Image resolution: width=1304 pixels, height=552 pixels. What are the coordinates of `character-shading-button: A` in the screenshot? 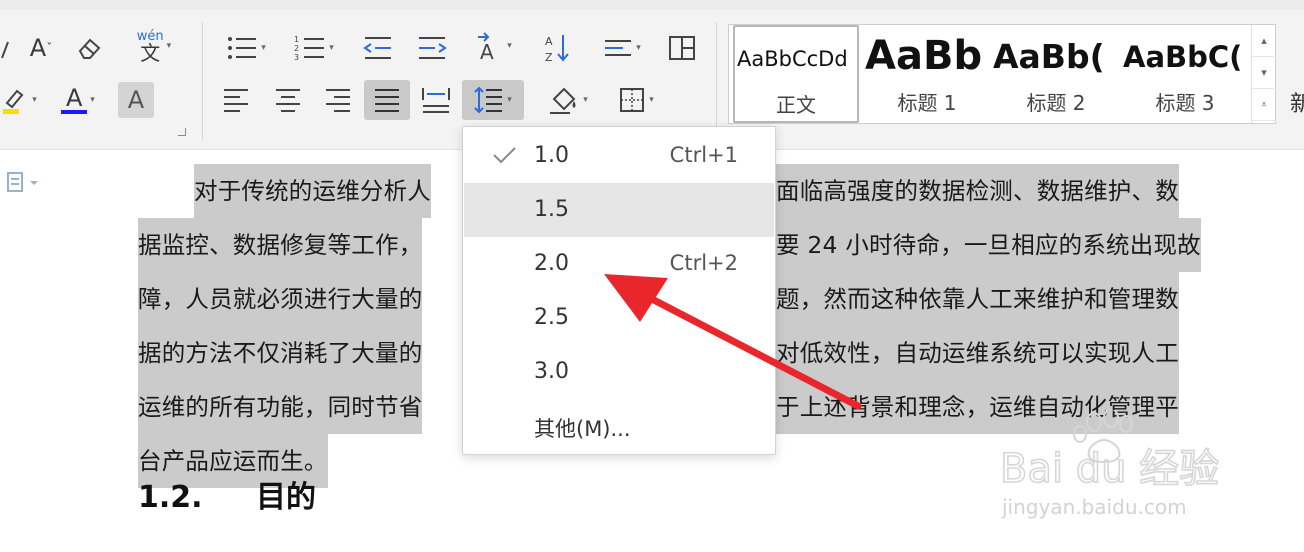 It's located at (136, 100).